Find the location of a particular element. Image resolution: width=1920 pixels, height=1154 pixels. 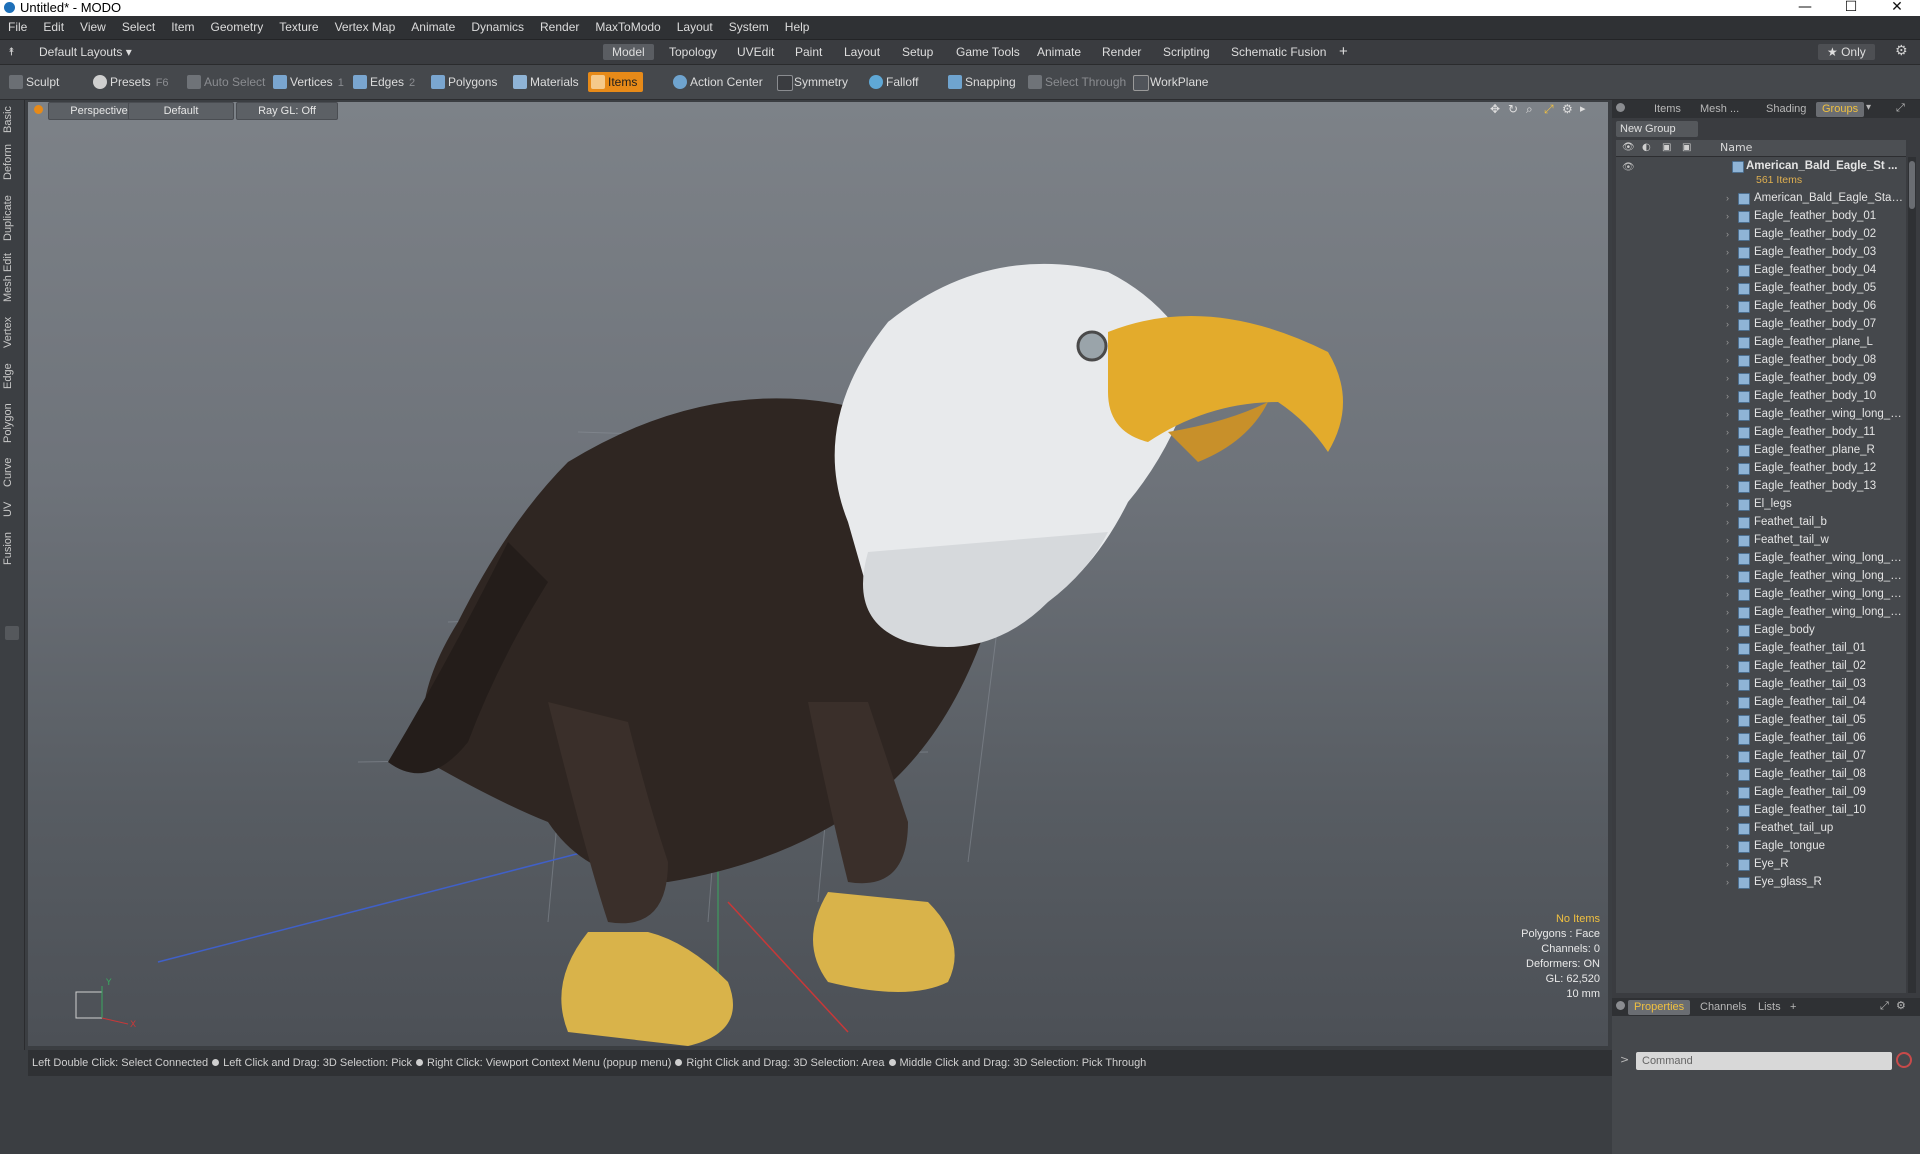

add-tab-icon: + is located at coordinates (1793, 1007).